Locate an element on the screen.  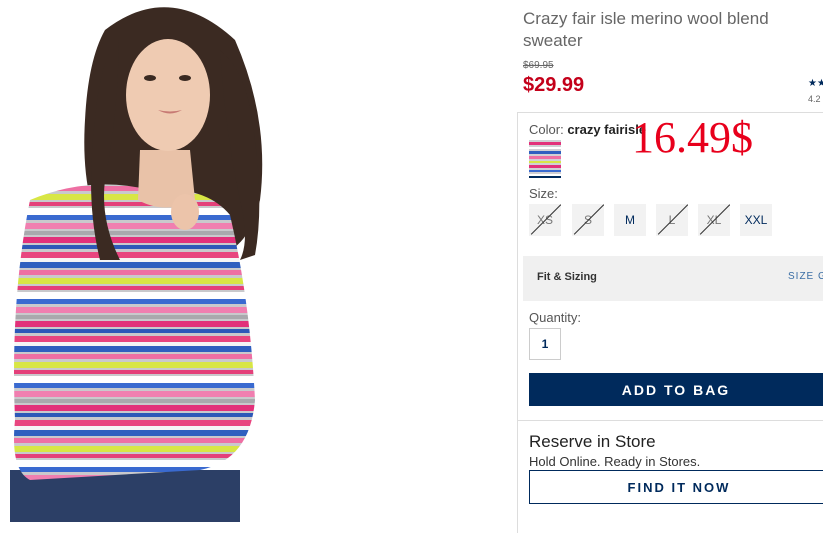
swatch-pattern is located at coordinates (545, 157).